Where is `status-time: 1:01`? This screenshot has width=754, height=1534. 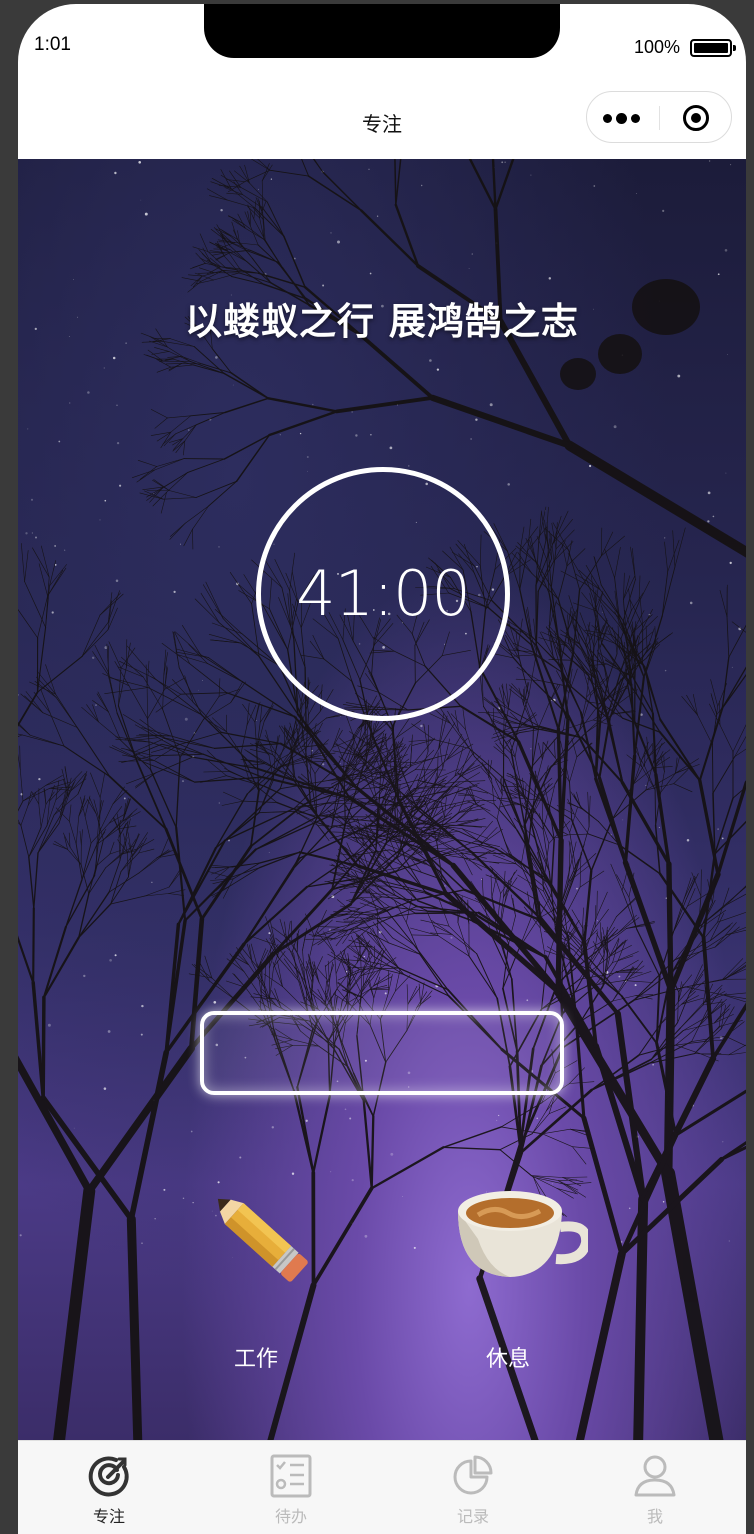
status-time: 1:01 is located at coordinates (52, 44).